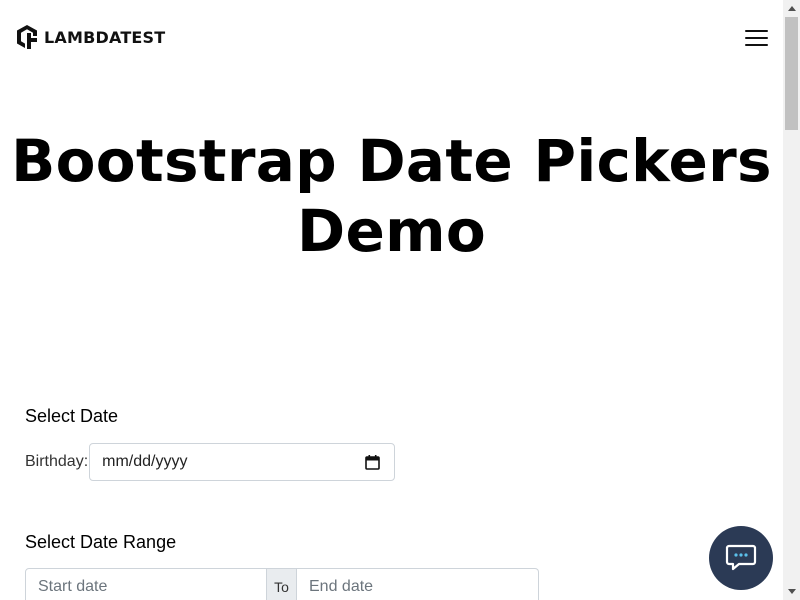 This screenshot has width=800, height=600. I want to click on select-date-heading: Select Date, so click(72, 416).